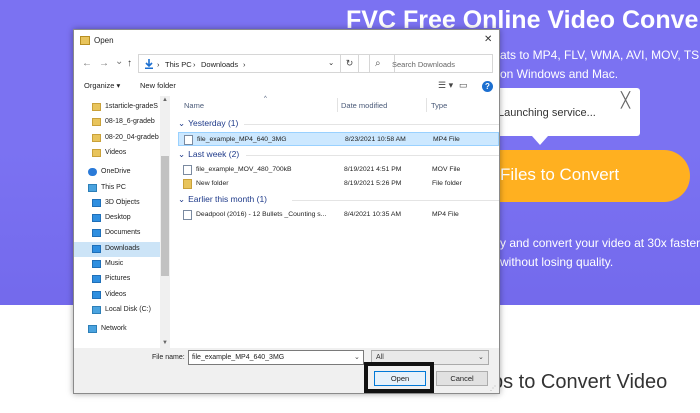  Describe the element at coordinates (445, 85) in the screenshot. I see `view-options-icon: ☰ ▾` at that location.